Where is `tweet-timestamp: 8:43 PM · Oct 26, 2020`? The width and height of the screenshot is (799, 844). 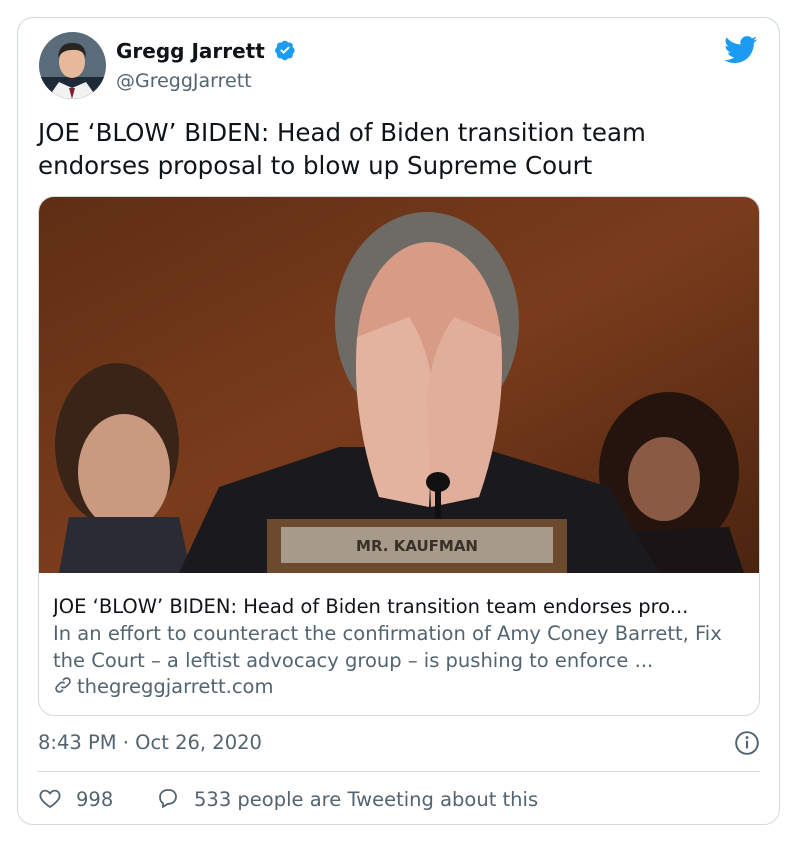 tweet-timestamp: 8:43 PM · Oct 26, 2020 is located at coordinates (150, 743).